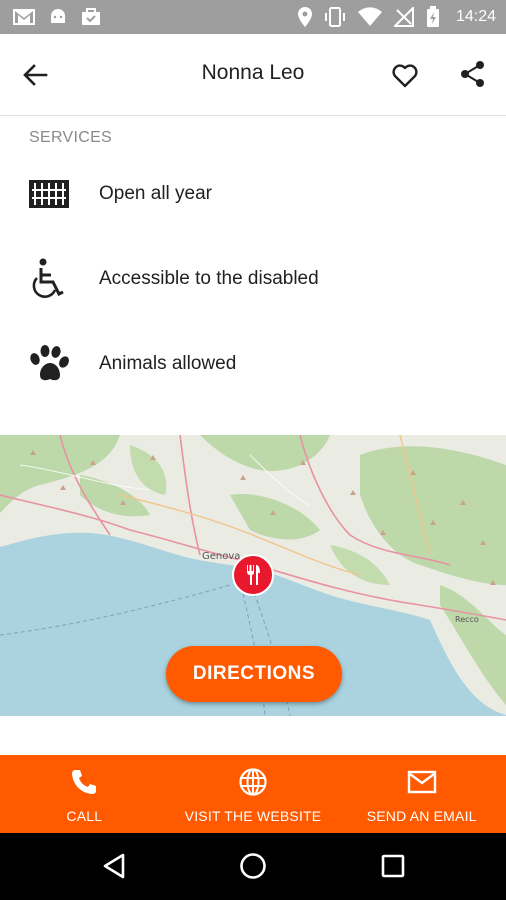 This screenshot has height=900, width=506. What do you see at coordinates (91, 16) in the screenshot?
I see `briefcase-icon` at bounding box center [91, 16].